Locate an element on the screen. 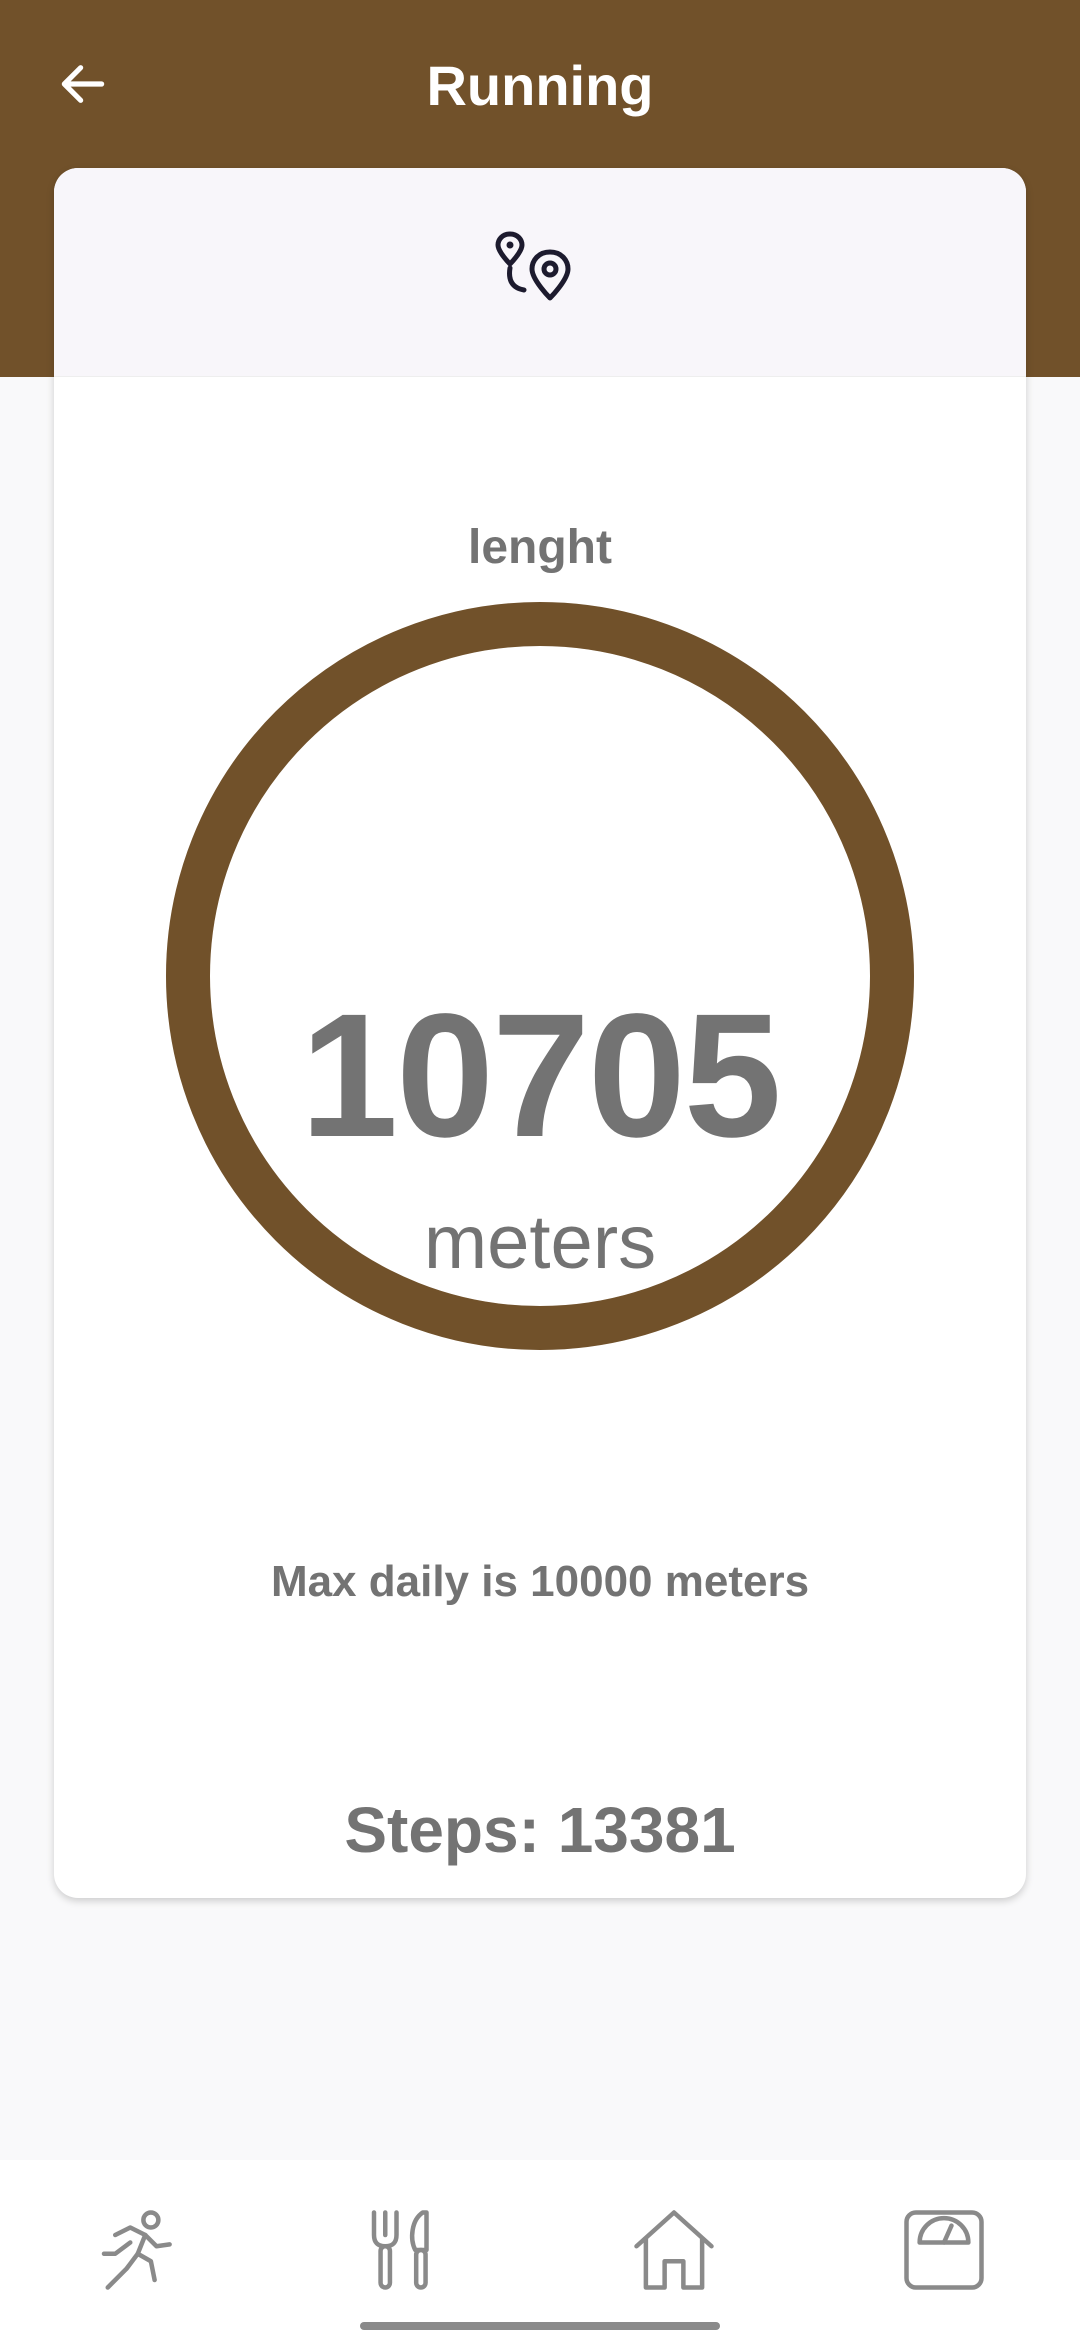 This screenshot has width=1080, height=2340. nav-food is located at coordinates (404, 2250).